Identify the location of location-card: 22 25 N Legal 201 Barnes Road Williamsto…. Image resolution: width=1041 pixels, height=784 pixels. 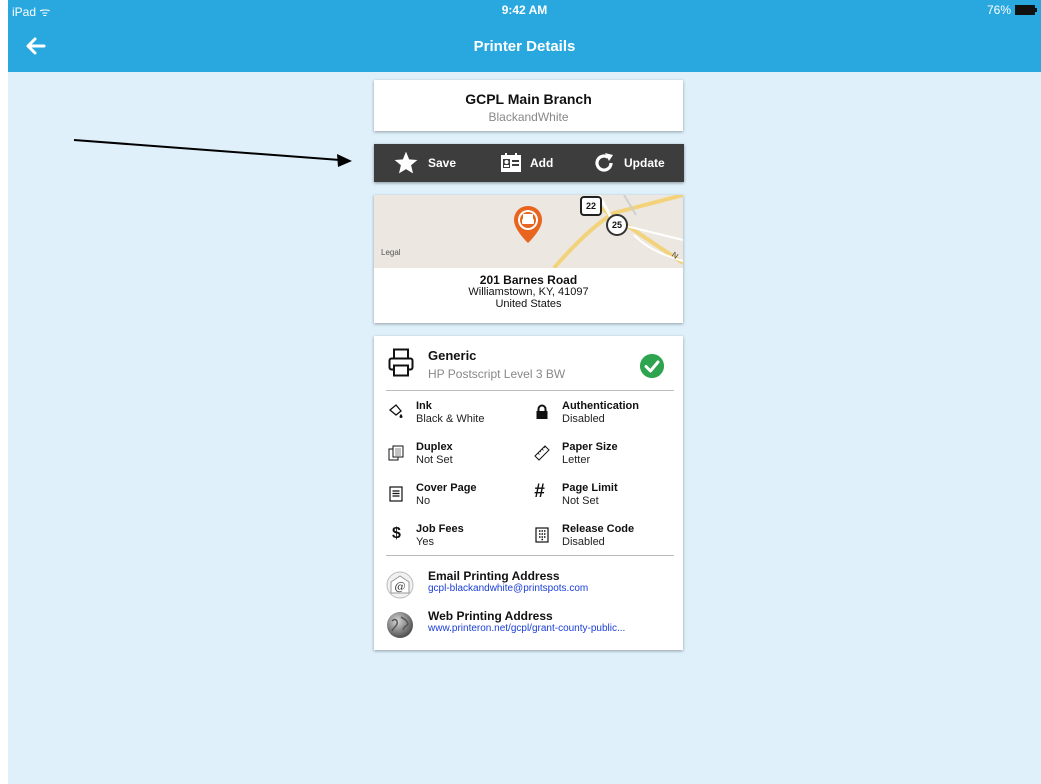
(528, 259).